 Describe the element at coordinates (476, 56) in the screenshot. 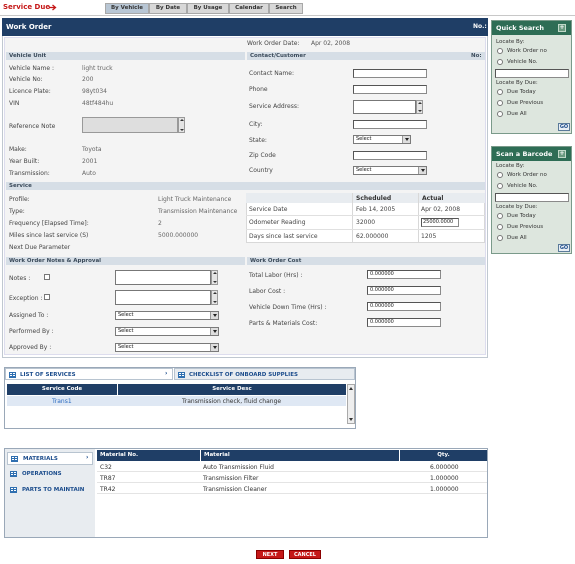

I see `contact-no-label: No:` at that location.